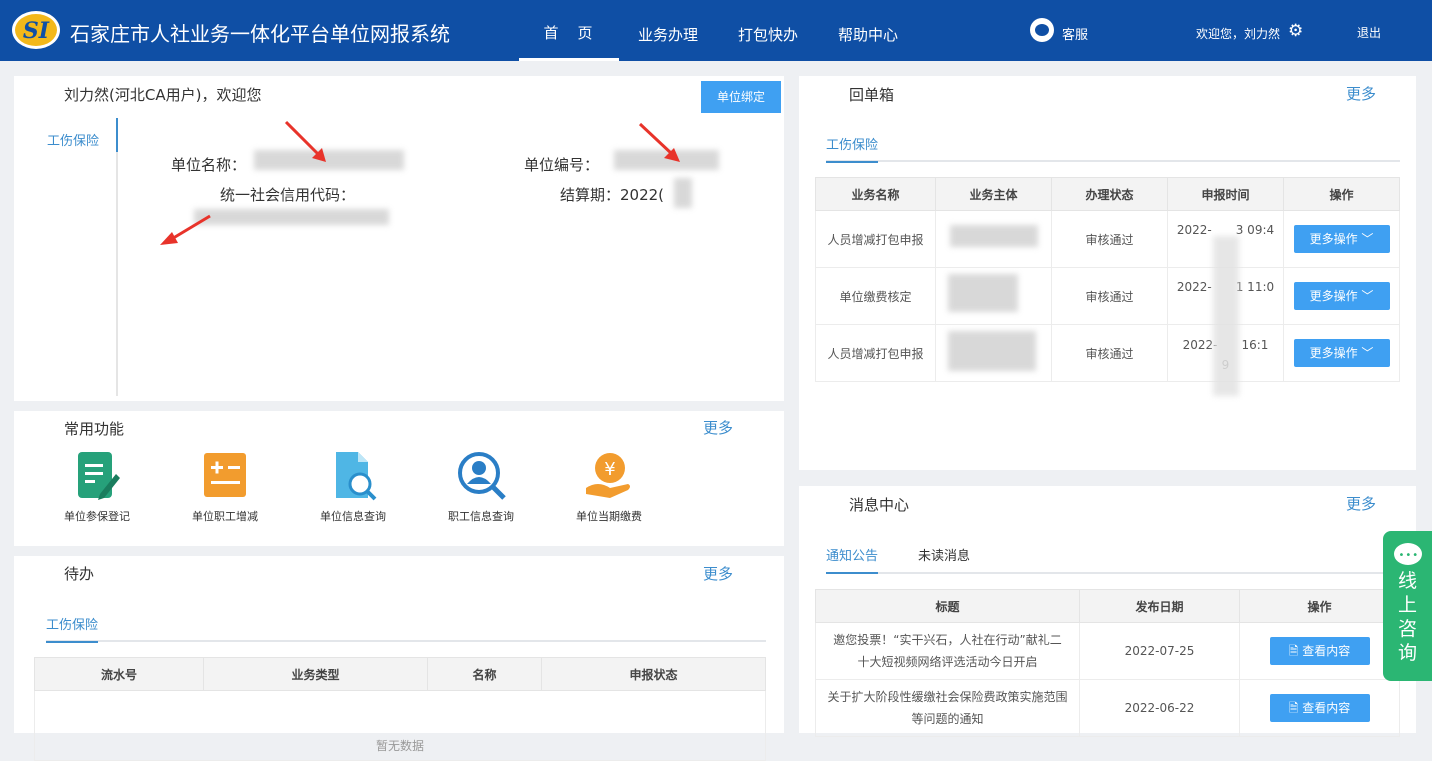 The width and height of the screenshot is (1432, 761). Describe the element at coordinates (73, 139) in the screenshot. I see `side-tab-injury: 工伤保险` at that location.